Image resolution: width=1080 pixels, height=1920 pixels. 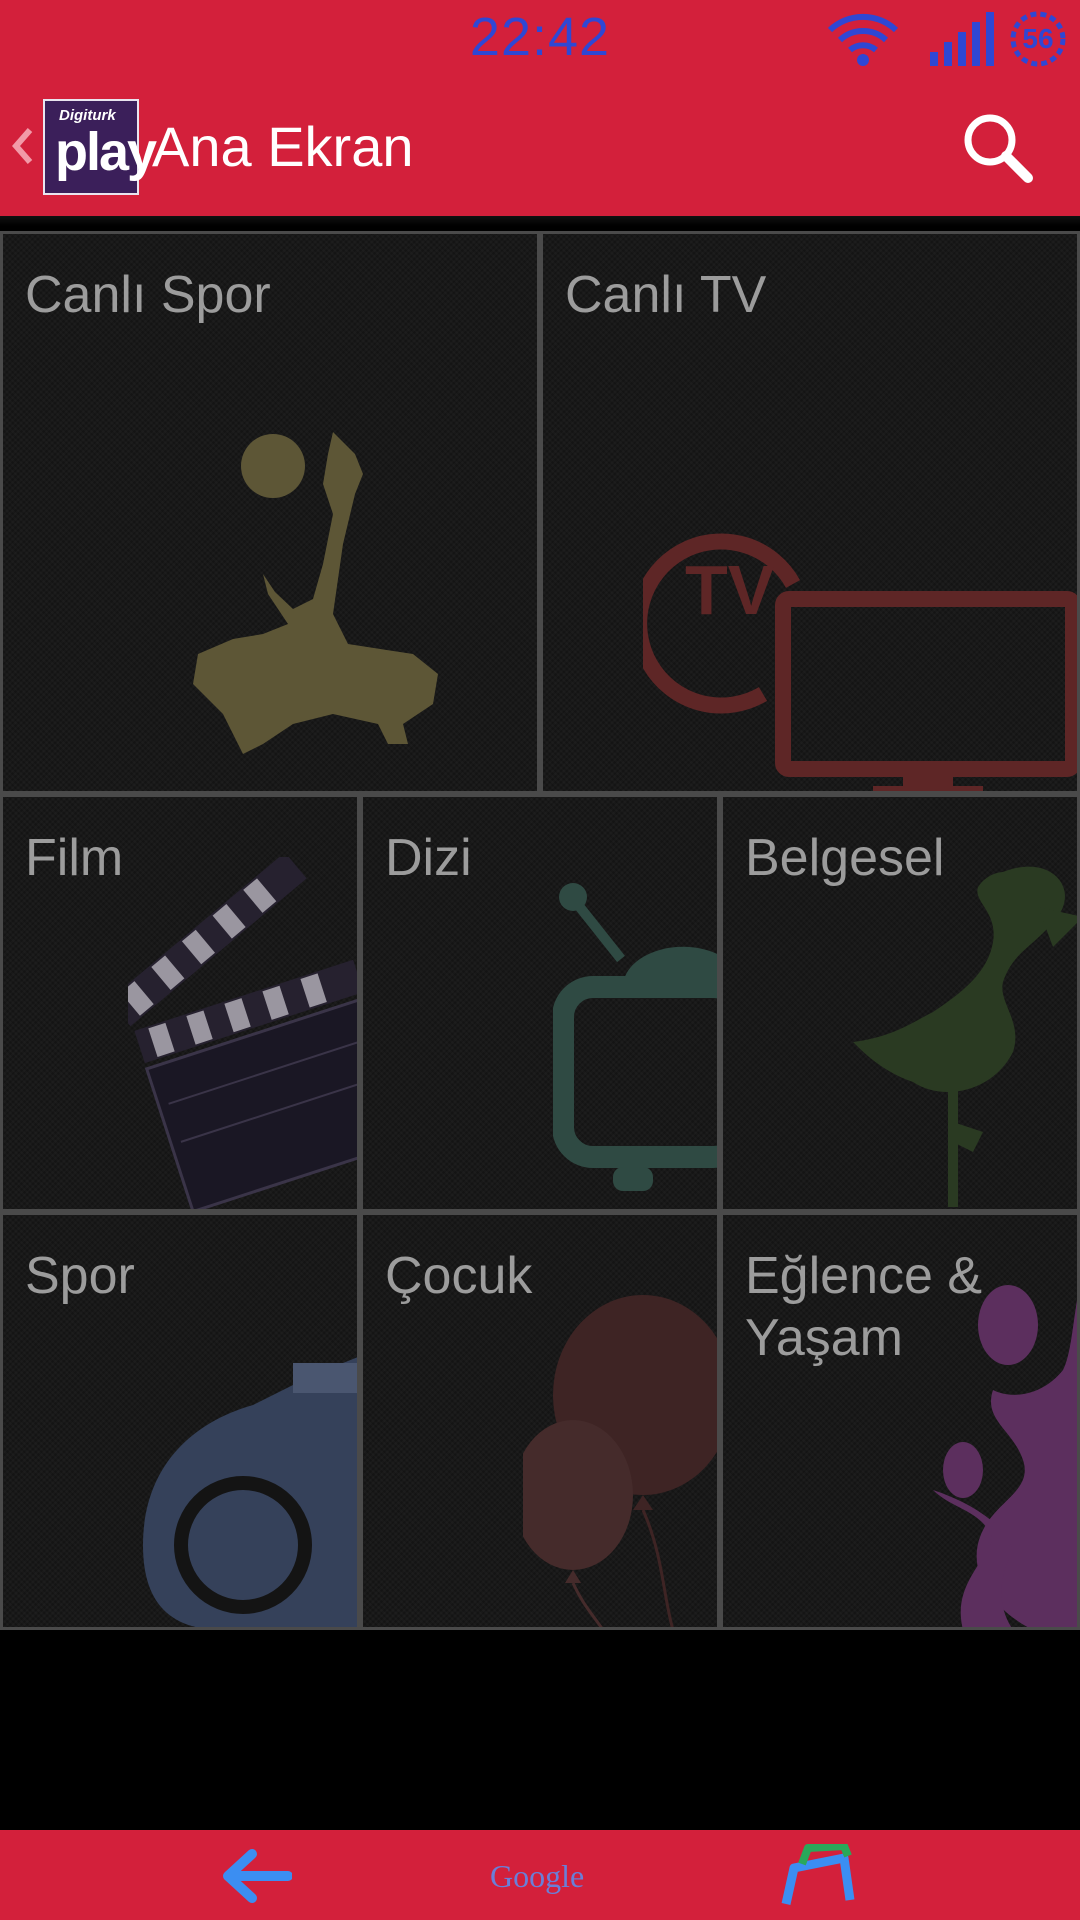 I want to click on tile-spor: Spor, so click(x=180, y=1421).